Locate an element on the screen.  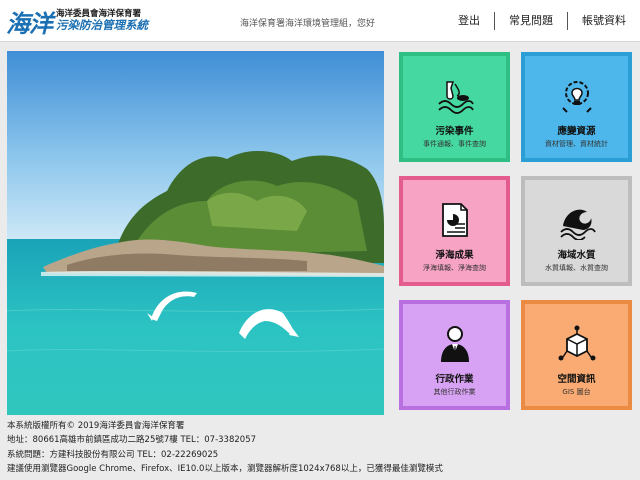
logo-mark: 海洋 is located at coordinates (29, 23).